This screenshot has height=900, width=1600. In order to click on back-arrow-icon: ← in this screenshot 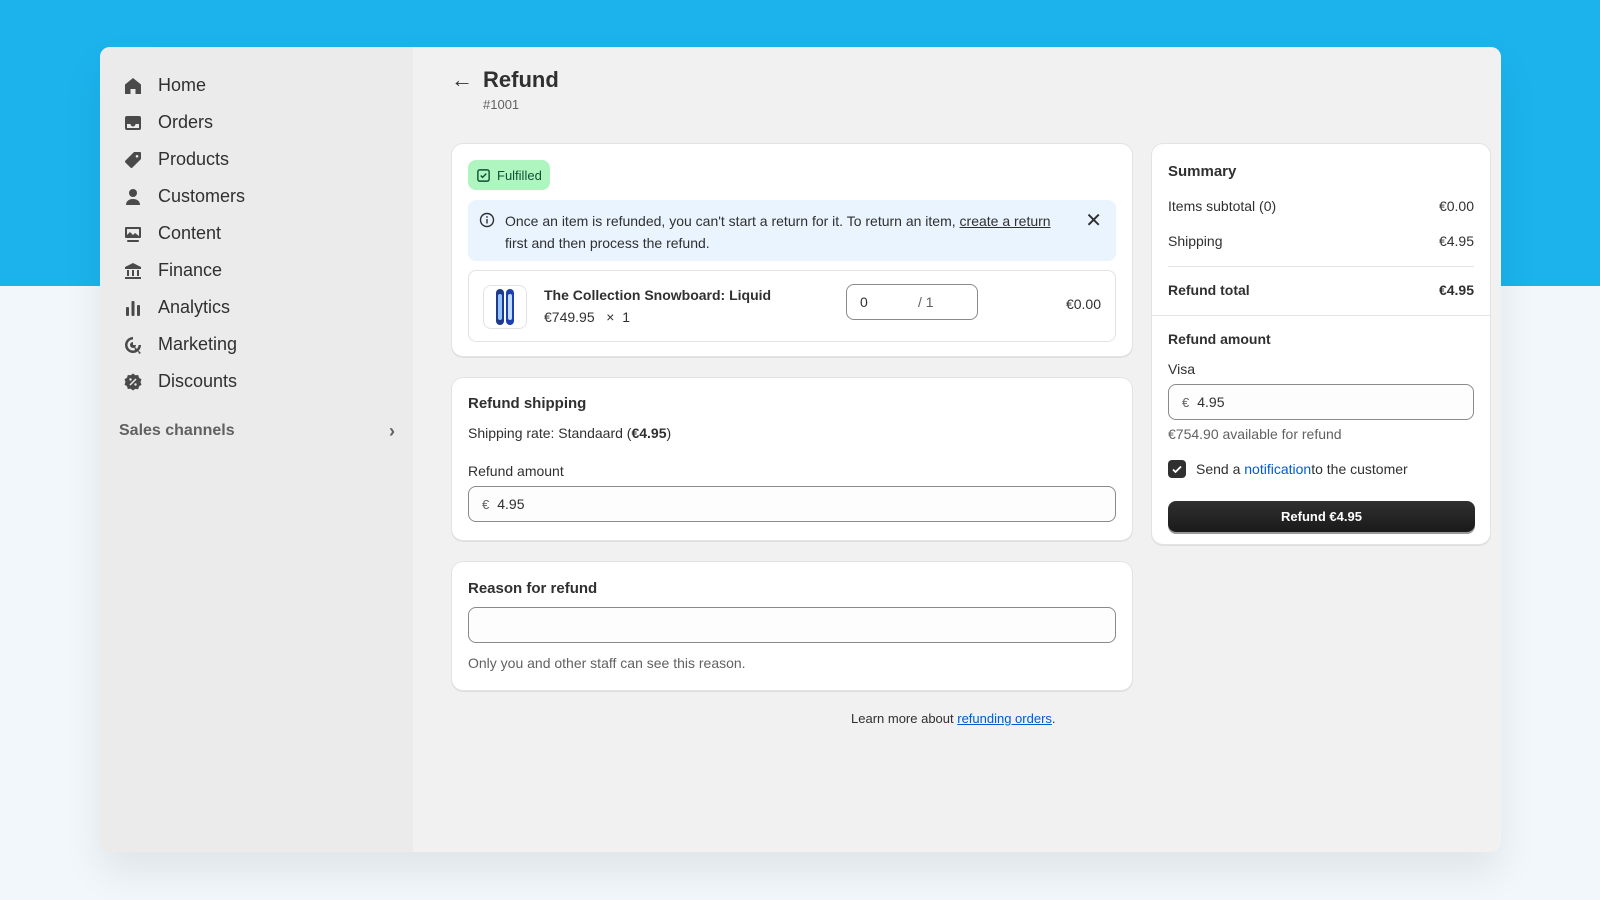, I will do `click(462, 80)`.